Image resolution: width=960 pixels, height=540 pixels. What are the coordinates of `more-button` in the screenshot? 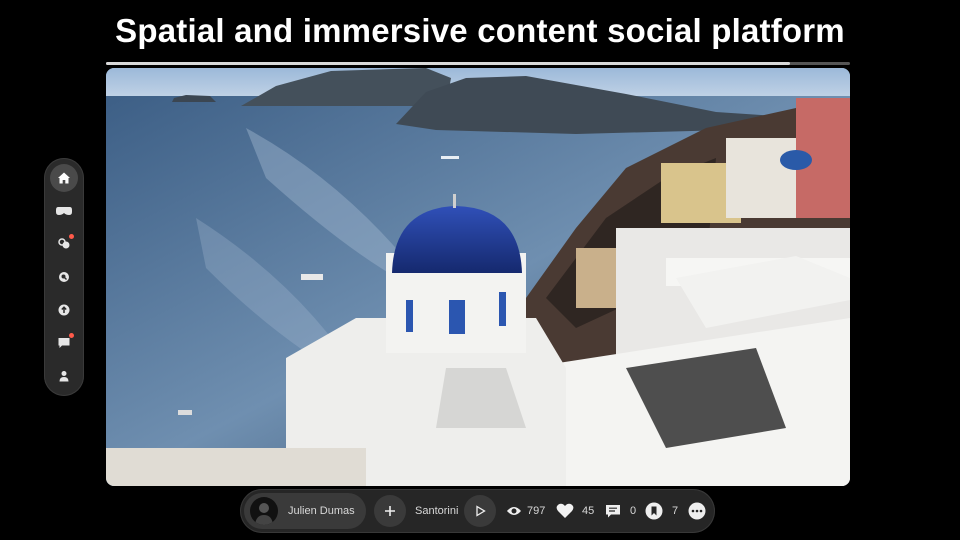 It's located at (697, 511).